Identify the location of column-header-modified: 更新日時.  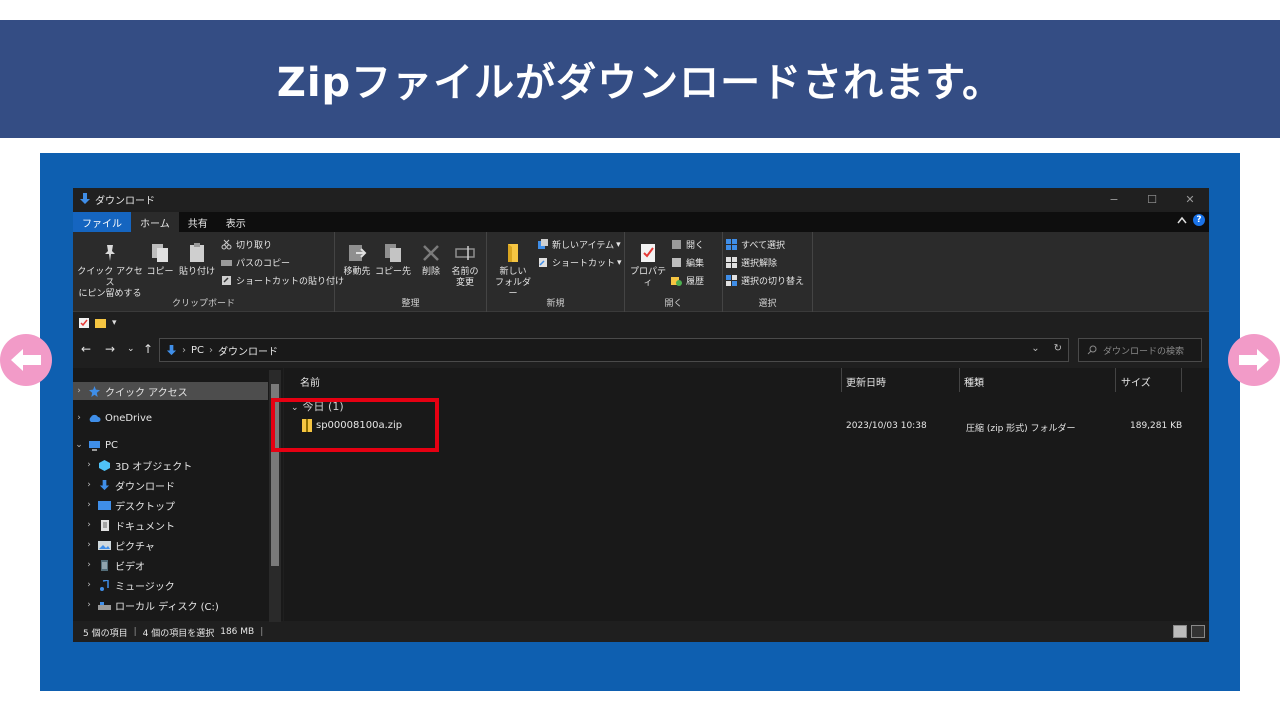
(866, 381).